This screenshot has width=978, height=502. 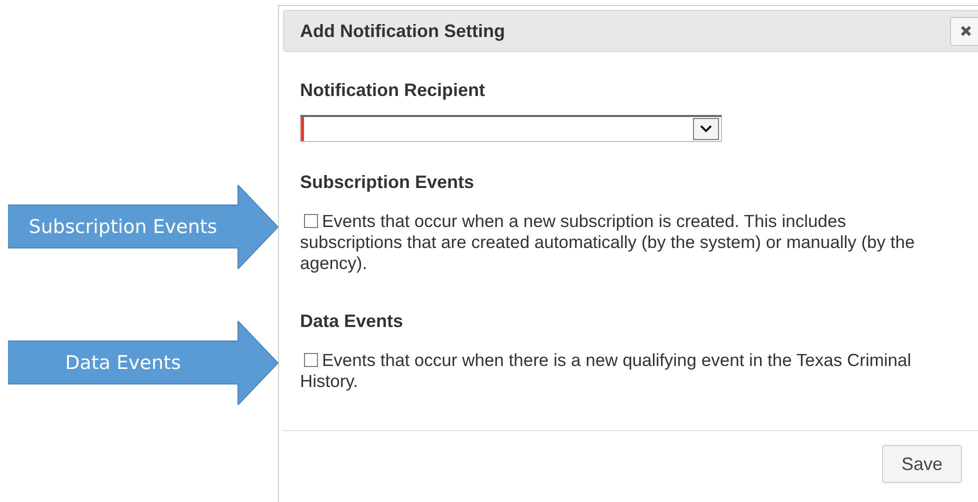 I want to click on section-heading: Subscription Events, so click(x=388, y=182).